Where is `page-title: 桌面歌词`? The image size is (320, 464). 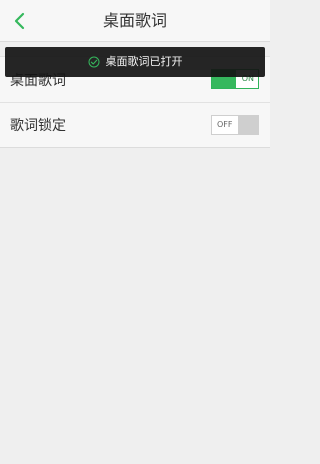
page-title: 桌面歌词 is located at coordinates (134, 20).